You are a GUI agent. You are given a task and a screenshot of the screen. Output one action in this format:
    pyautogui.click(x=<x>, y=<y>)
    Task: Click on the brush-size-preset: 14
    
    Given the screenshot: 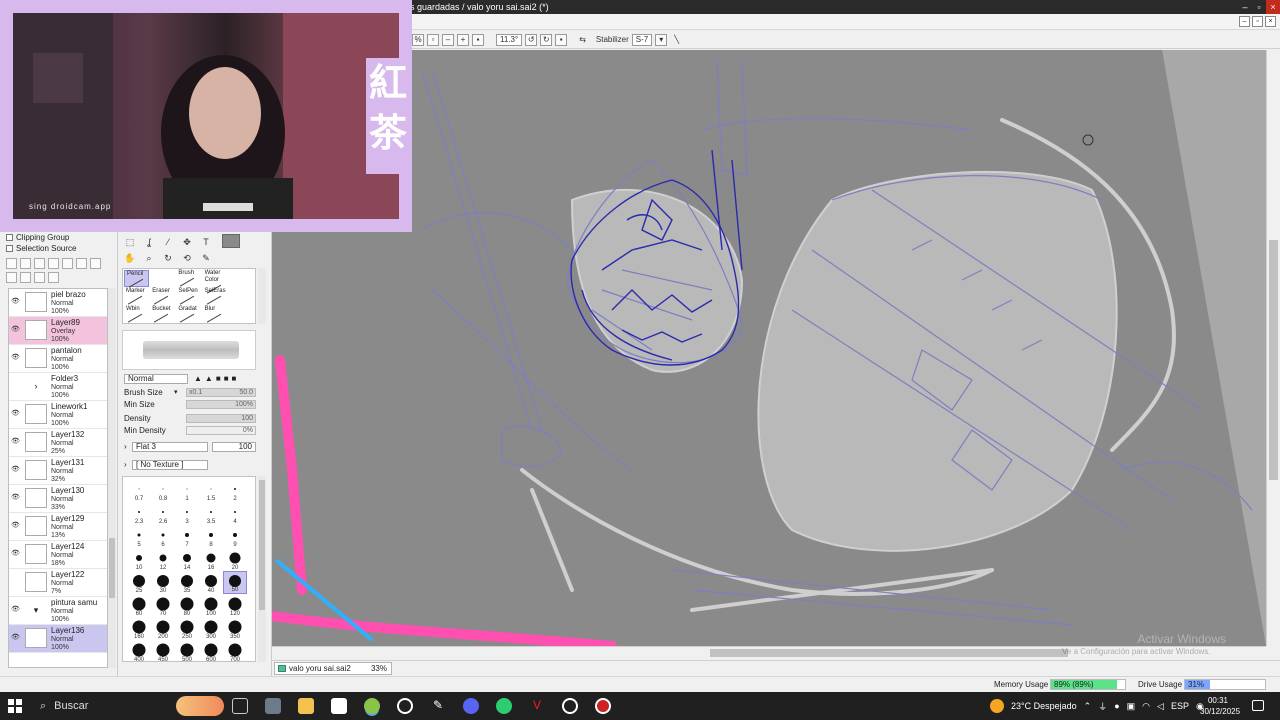 What is the action you would take?
    pyautogui.click(x=187, y=559)
    